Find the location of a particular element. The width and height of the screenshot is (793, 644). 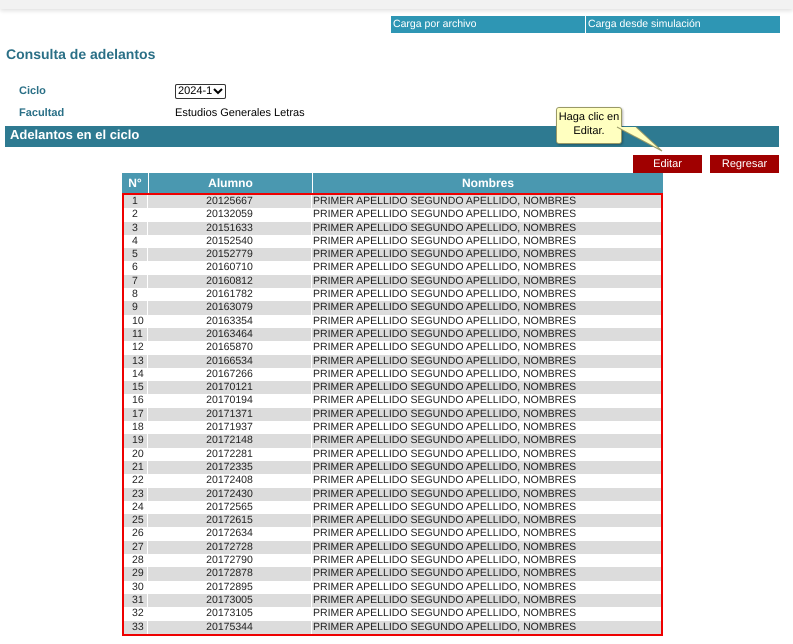

field-label: Facultad is located at coordinates (42, 113).